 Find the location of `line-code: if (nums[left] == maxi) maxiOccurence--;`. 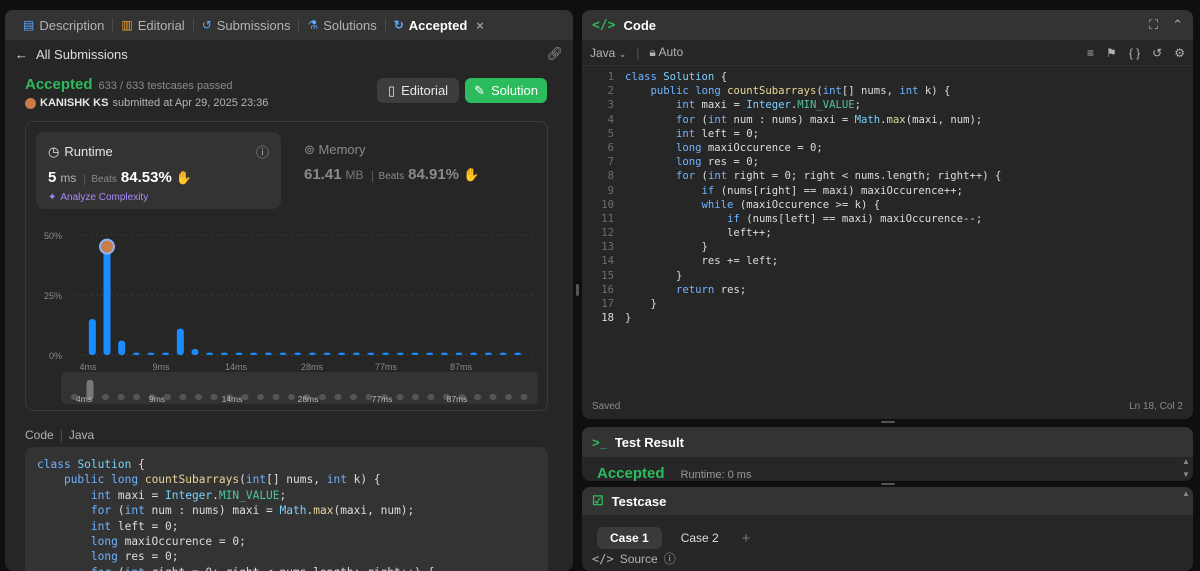

line-code: if (nums[left] == maxi) maxiOccurence--; is located at coordinates (855, 218).